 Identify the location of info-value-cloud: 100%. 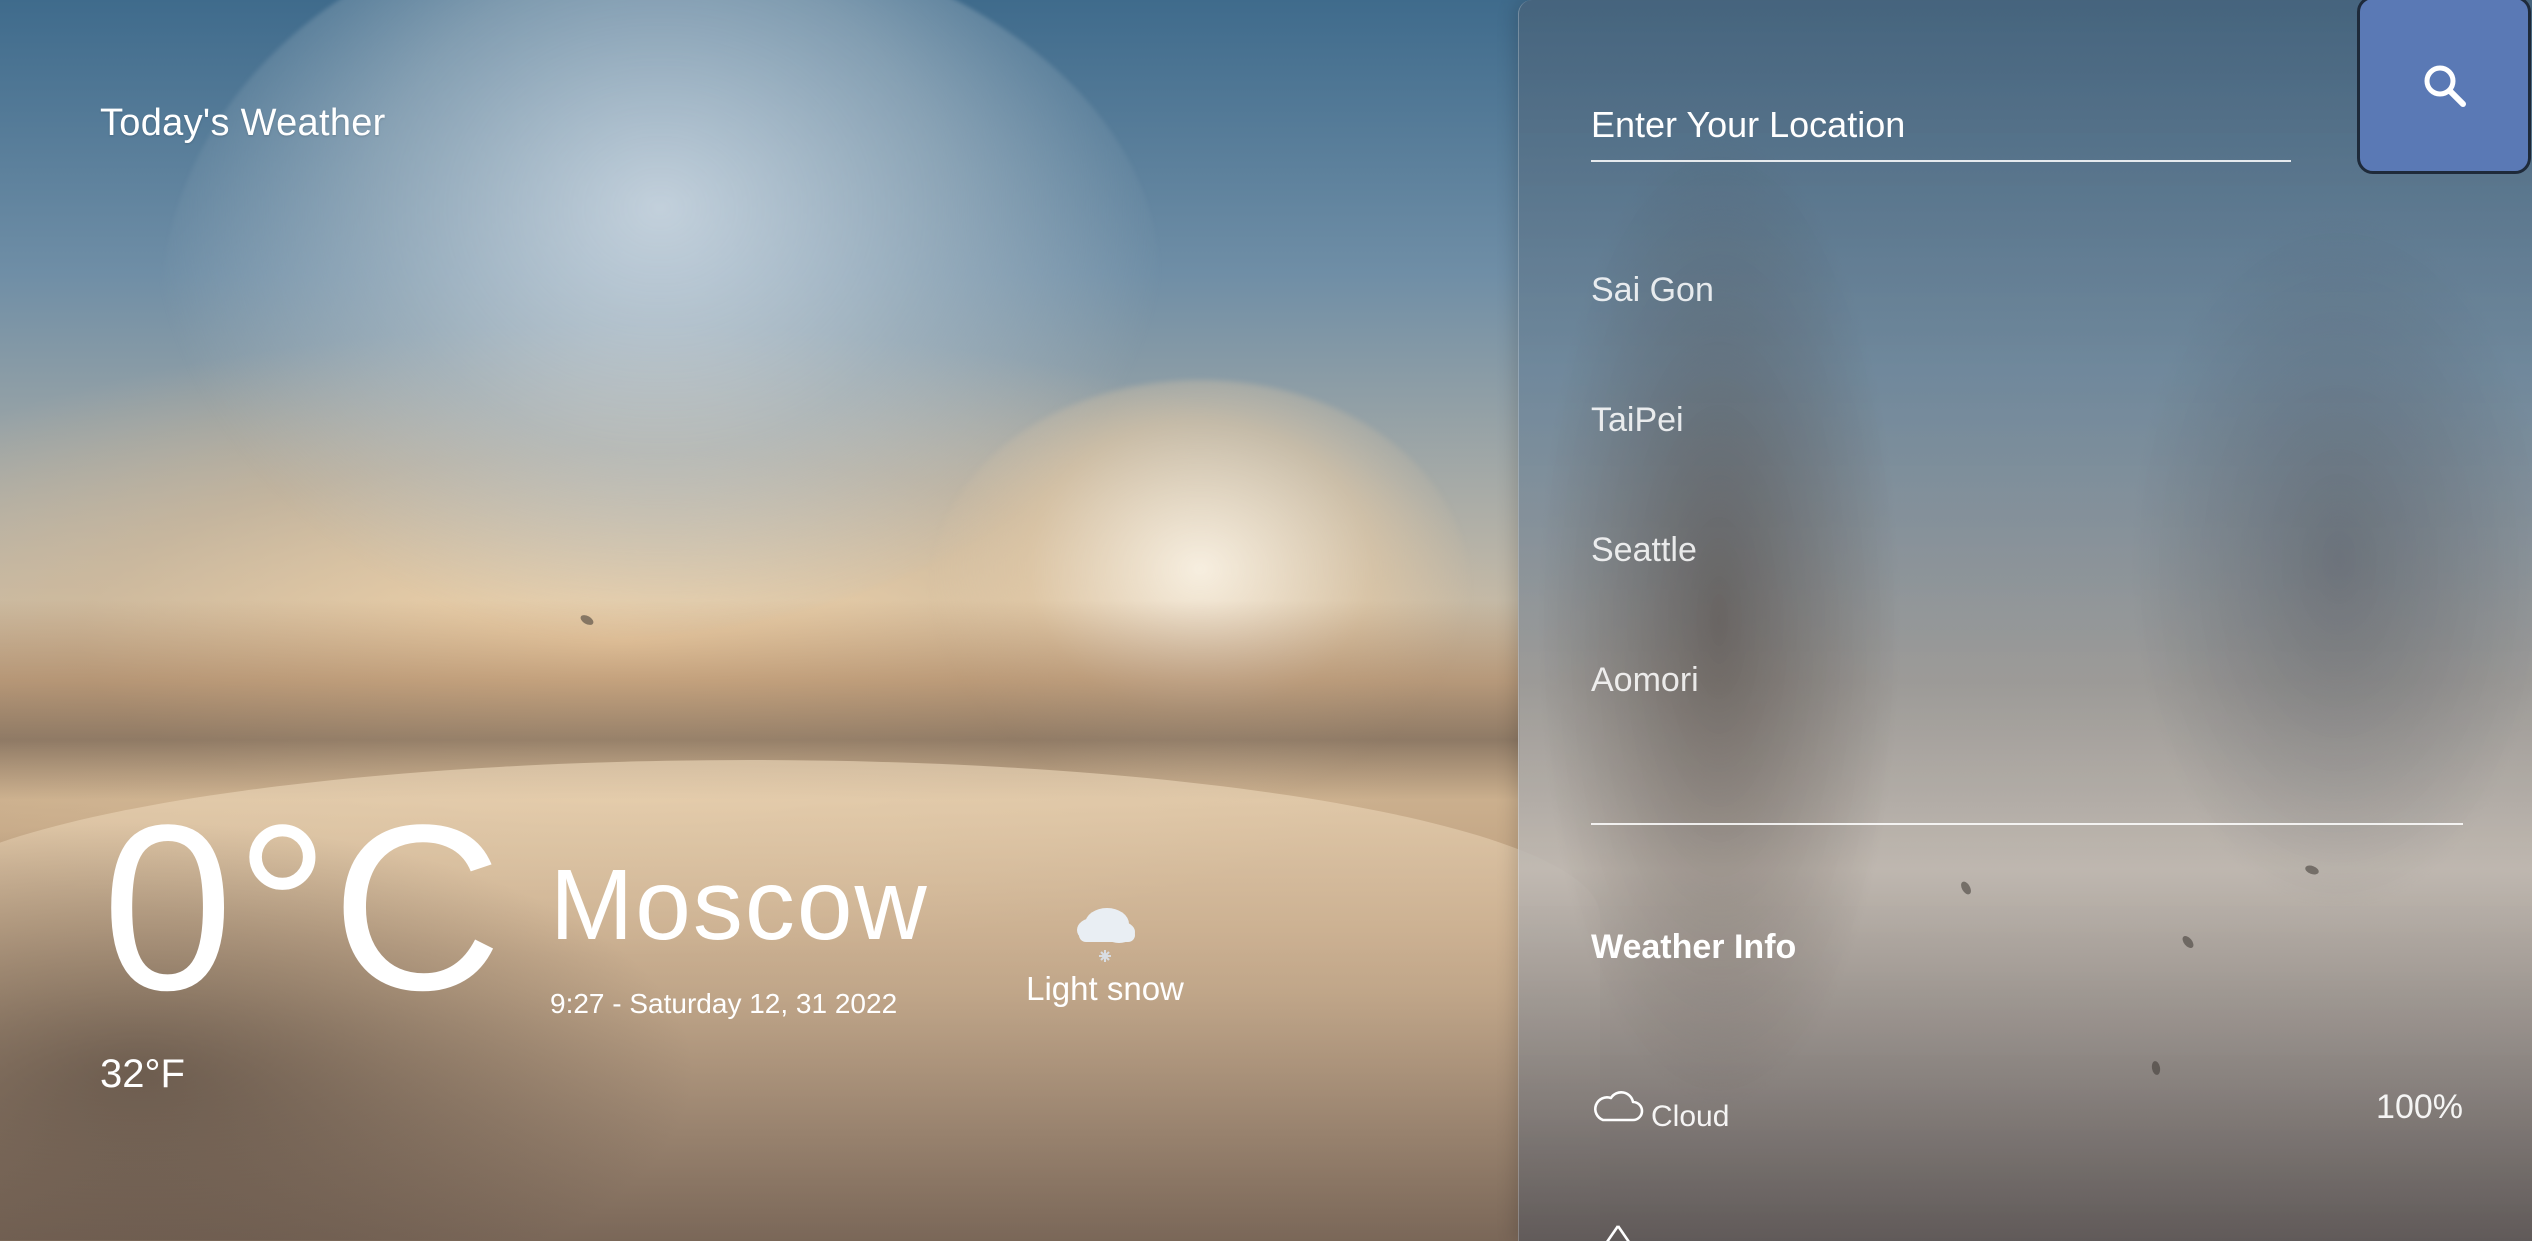
(2419, 1107).